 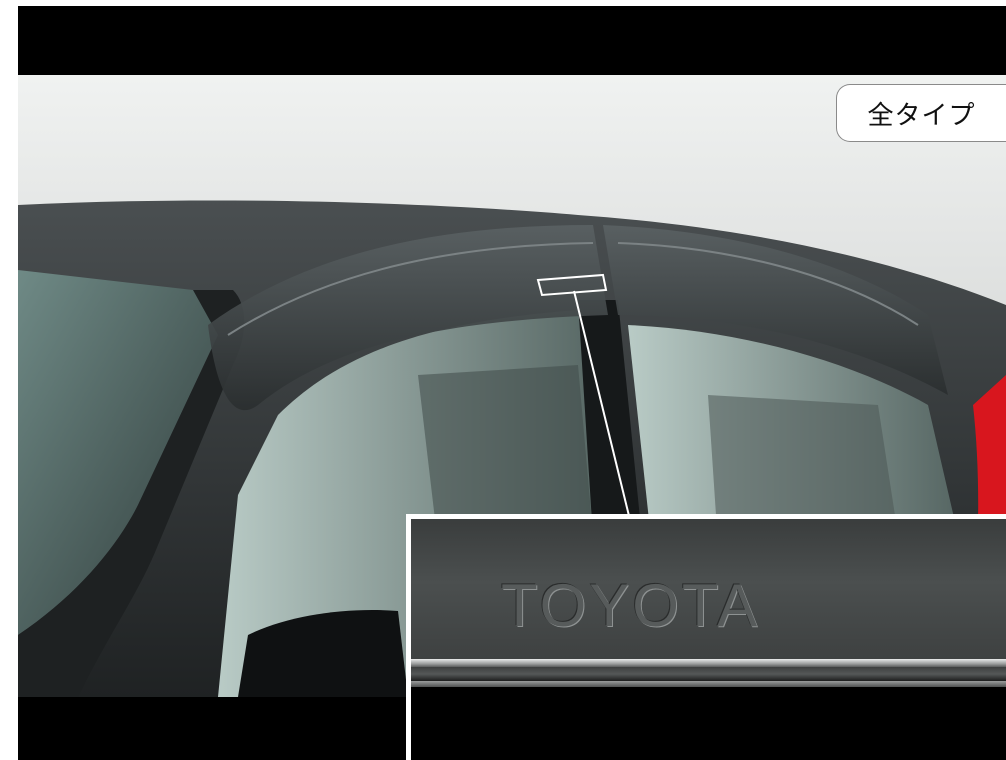 What do you see at coordinates (708, 684) in the screenshot?
I see `chrome-strip-lower` at bounding box center [708, 684].